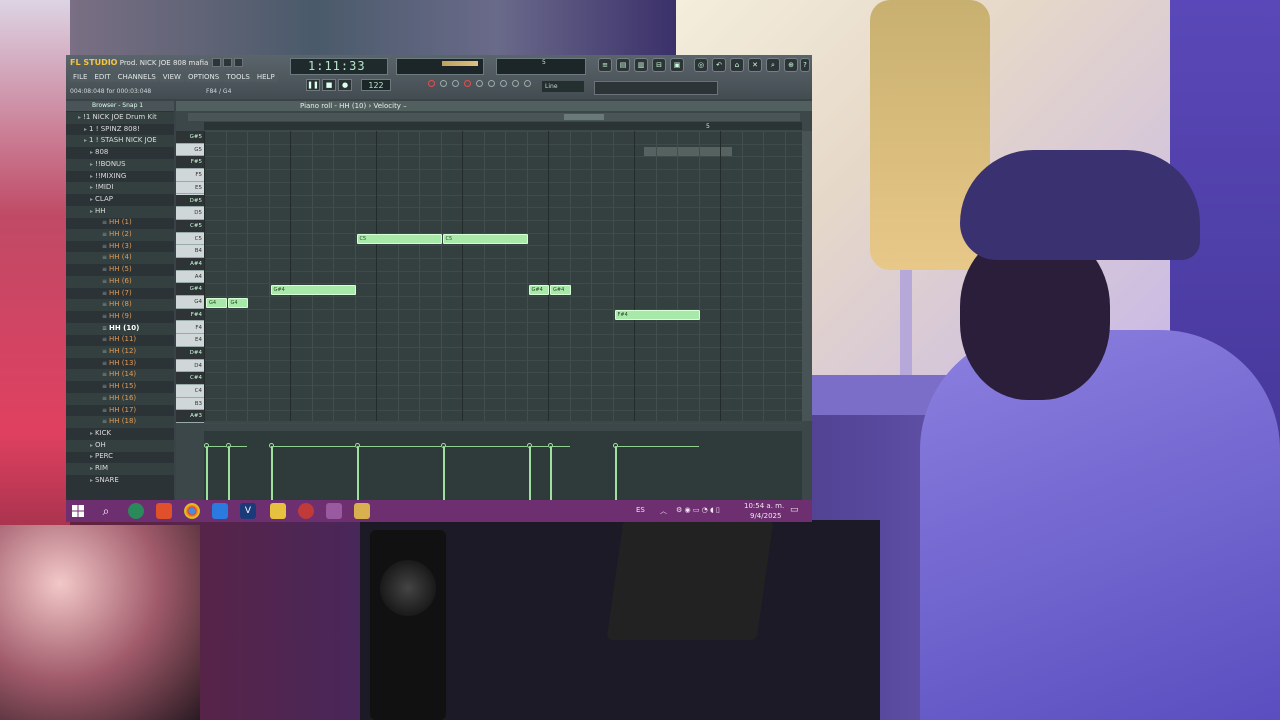 This screenshot has width=1280, height=720. I want to click on help-icon: ?, so click(805, 65).